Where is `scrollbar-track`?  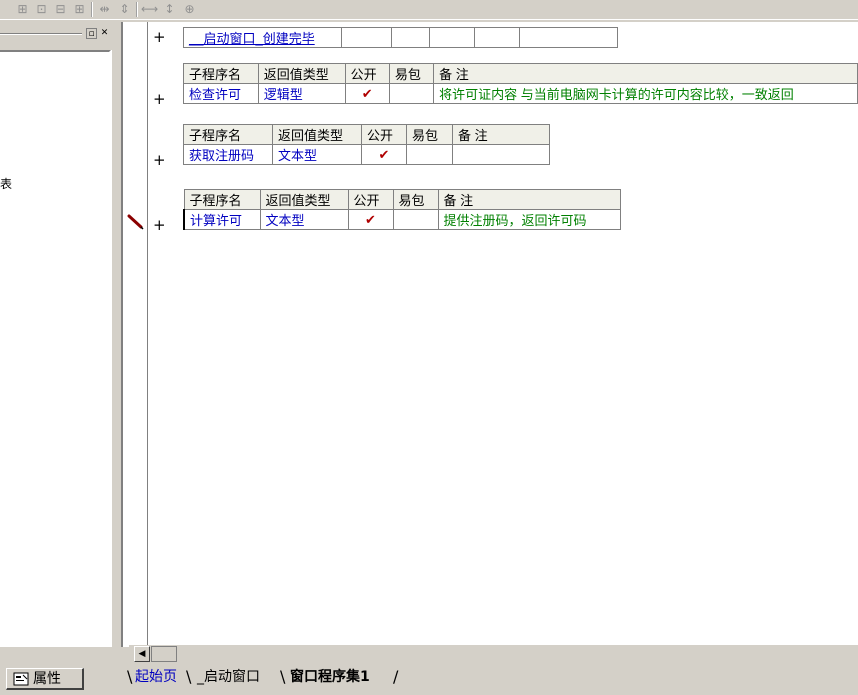 scrollbar-track is located at coordinates (504, 654).